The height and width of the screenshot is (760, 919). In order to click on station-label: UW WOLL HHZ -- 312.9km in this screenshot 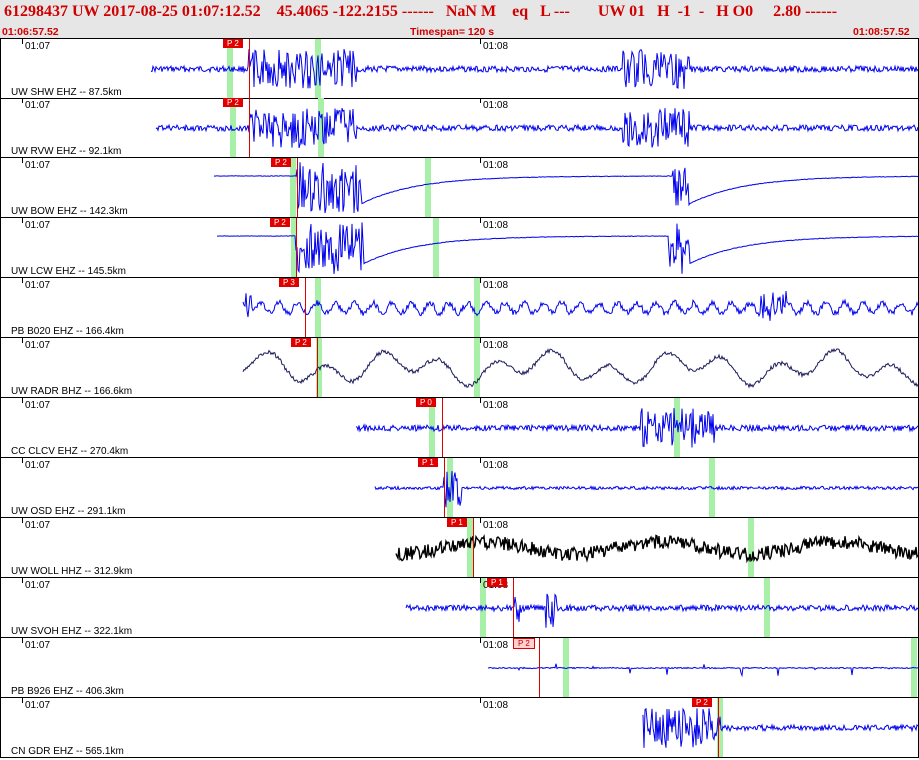, I will do `click(72, 571)`.